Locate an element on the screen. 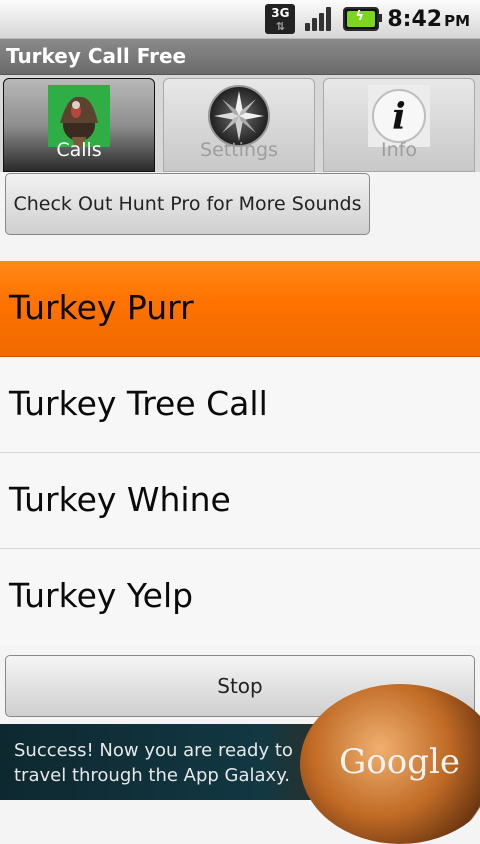 The width and height of the screenshot is (480, 844). clock: 8:42 PM is located at coordinates (428, 19).